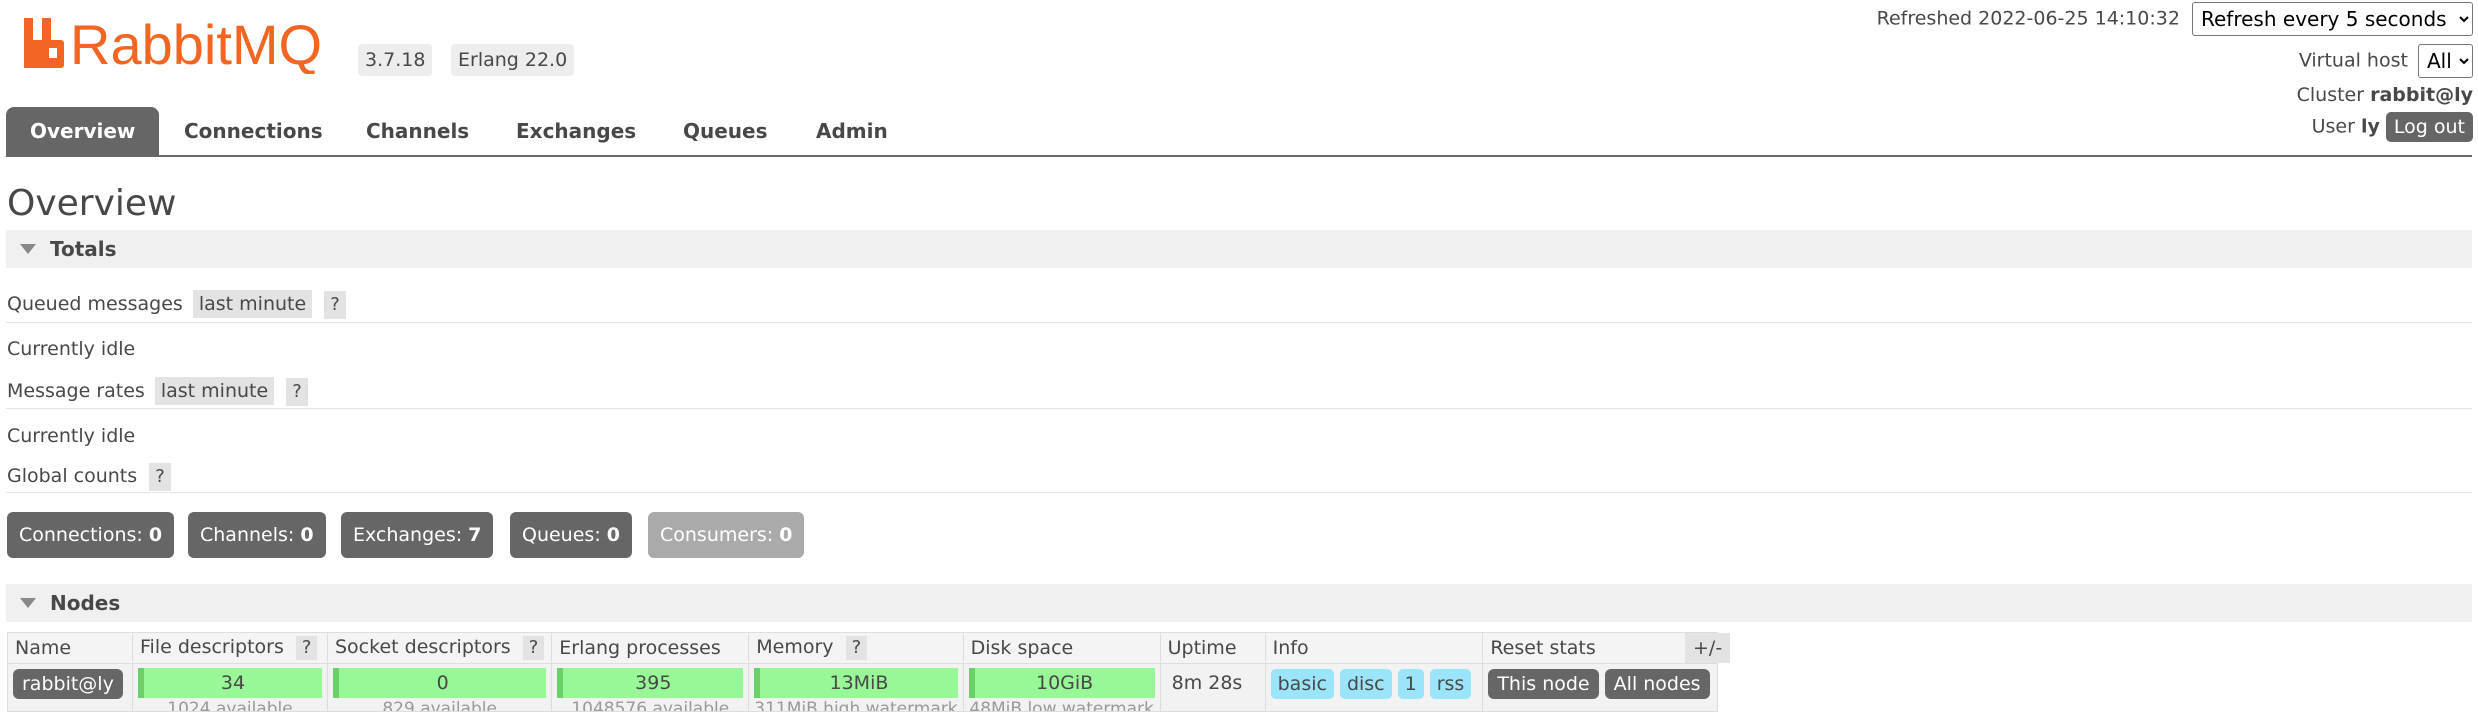 The width and height of the screenshot is (2478, 712). Describe the element at coordinates (395, 60) in the screenshot. I see `version-badge: 3.7.18` at that location.